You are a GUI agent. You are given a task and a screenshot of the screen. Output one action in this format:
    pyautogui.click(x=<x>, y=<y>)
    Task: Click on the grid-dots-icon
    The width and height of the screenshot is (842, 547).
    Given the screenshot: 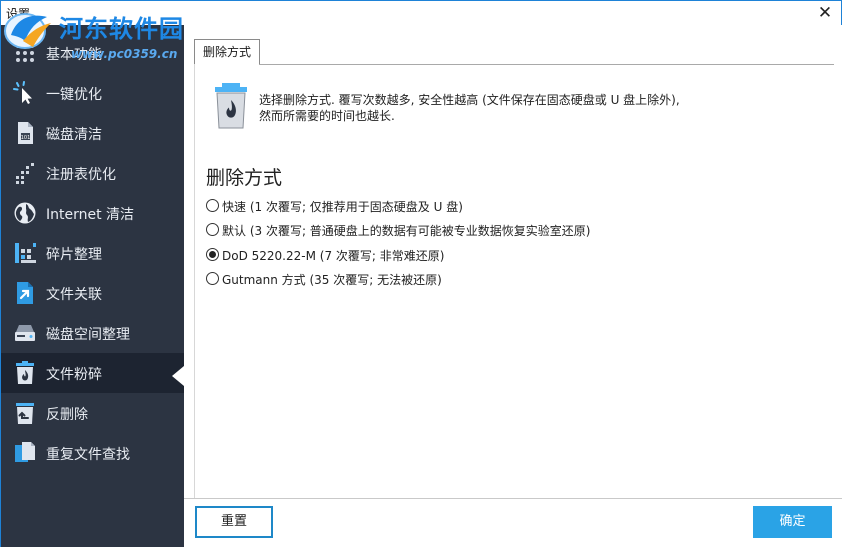 What is the action you would take?
    pyautogui.click(x=25, y=53)
    